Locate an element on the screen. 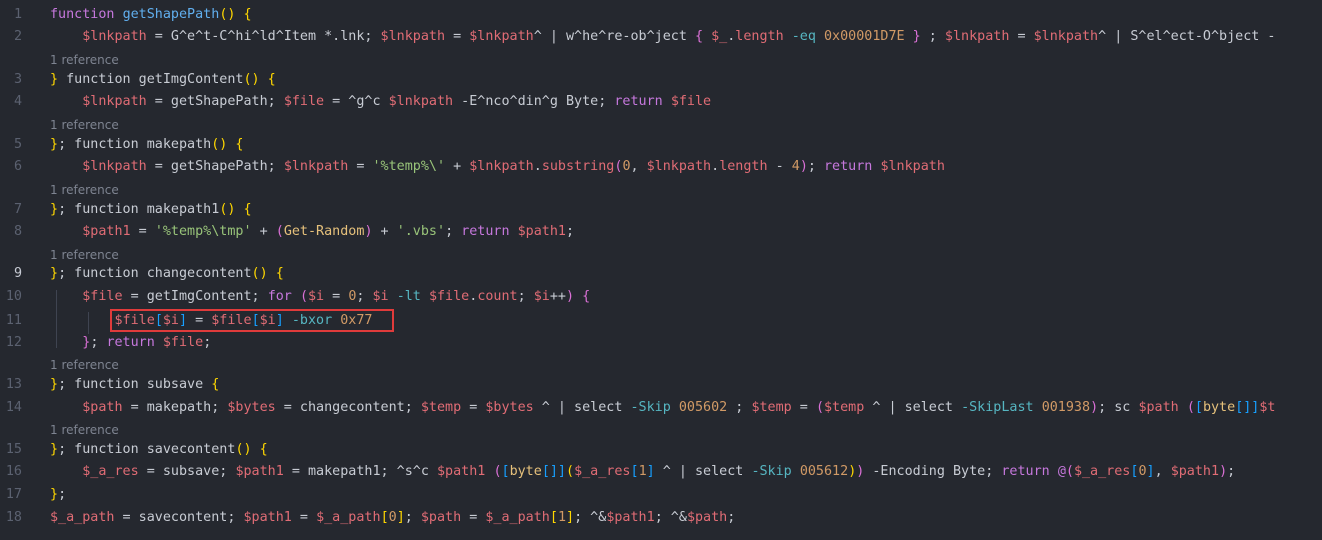 Image resolution: width=1322 pixels, height=540 pixels. code-token: = getImgContent; is located at coordinates (195, 296).